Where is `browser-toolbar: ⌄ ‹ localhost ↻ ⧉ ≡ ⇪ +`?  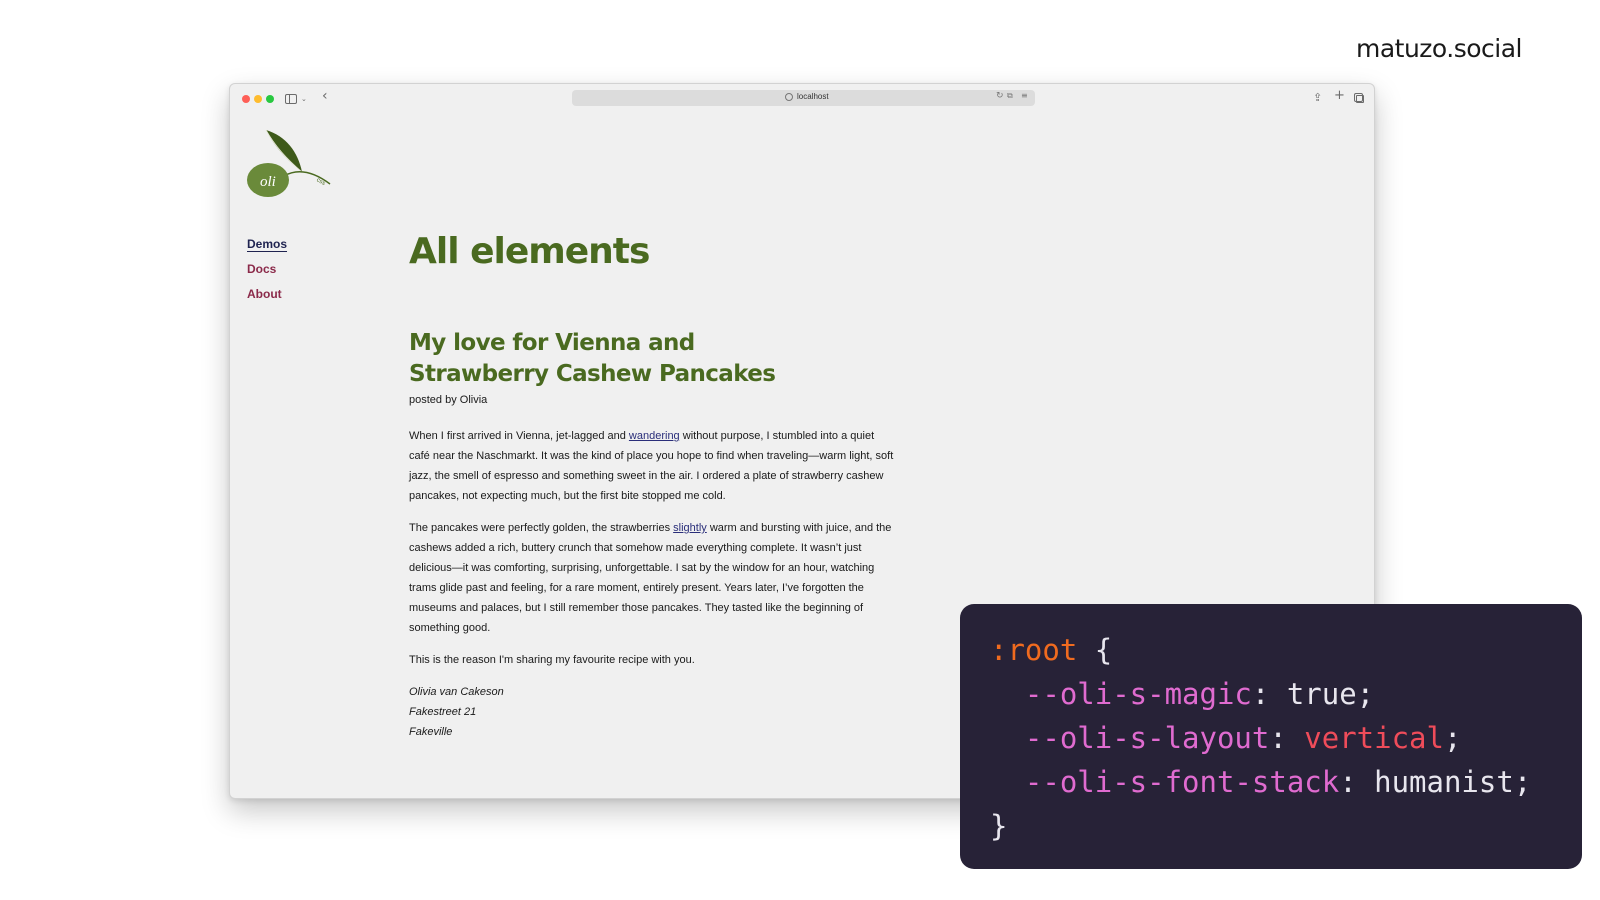 browser-toolbar: ⌄ ‹ localhost ↻ ⧉ ≡ ⇪ + is located at coordinates (802, 99).